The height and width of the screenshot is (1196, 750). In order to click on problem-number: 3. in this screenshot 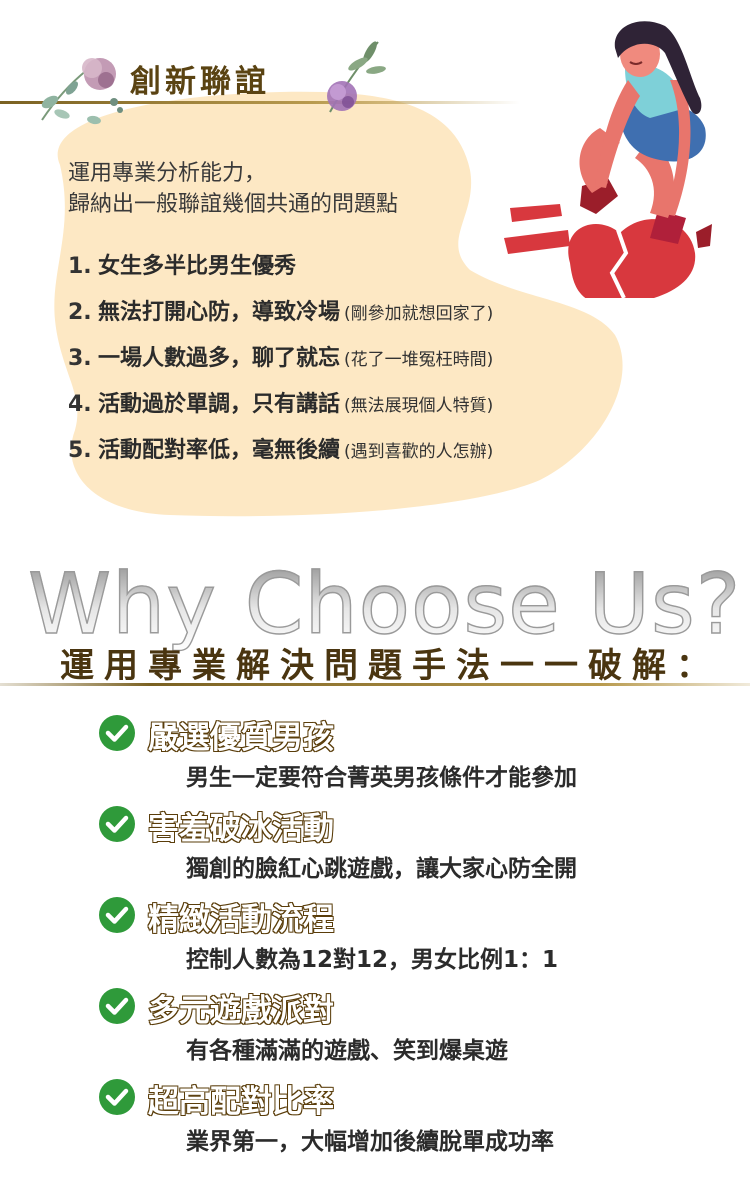, I will do `click(80, 358)`.